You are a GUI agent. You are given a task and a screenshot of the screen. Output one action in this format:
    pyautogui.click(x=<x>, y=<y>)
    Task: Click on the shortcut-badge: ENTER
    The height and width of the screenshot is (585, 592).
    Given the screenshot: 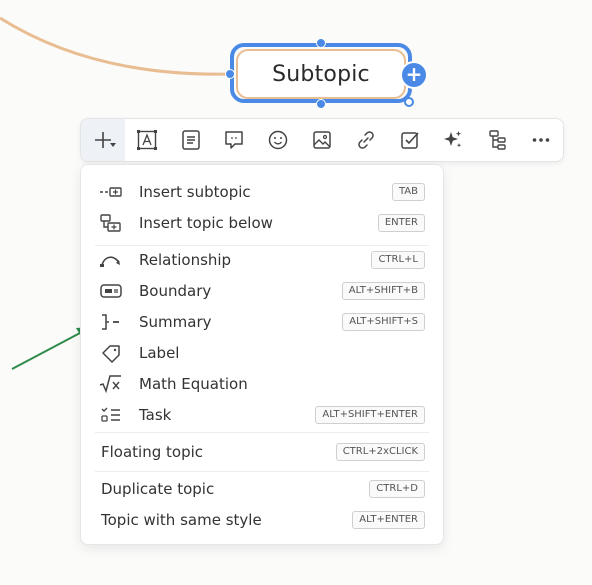 What is the action you would take?
    pyautogui.click(x=401, y=223)
    